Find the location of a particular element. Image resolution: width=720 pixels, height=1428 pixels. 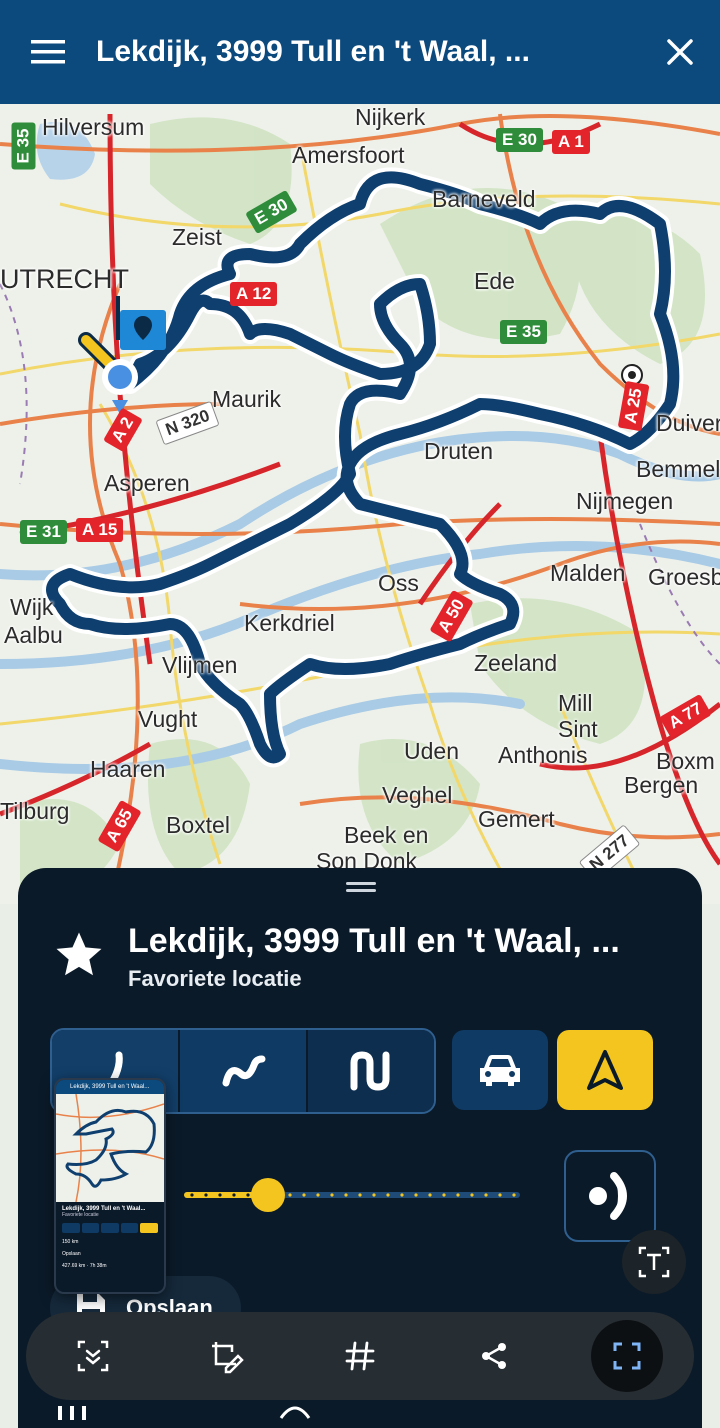

share-icon is located at coordinates (493, 1356).